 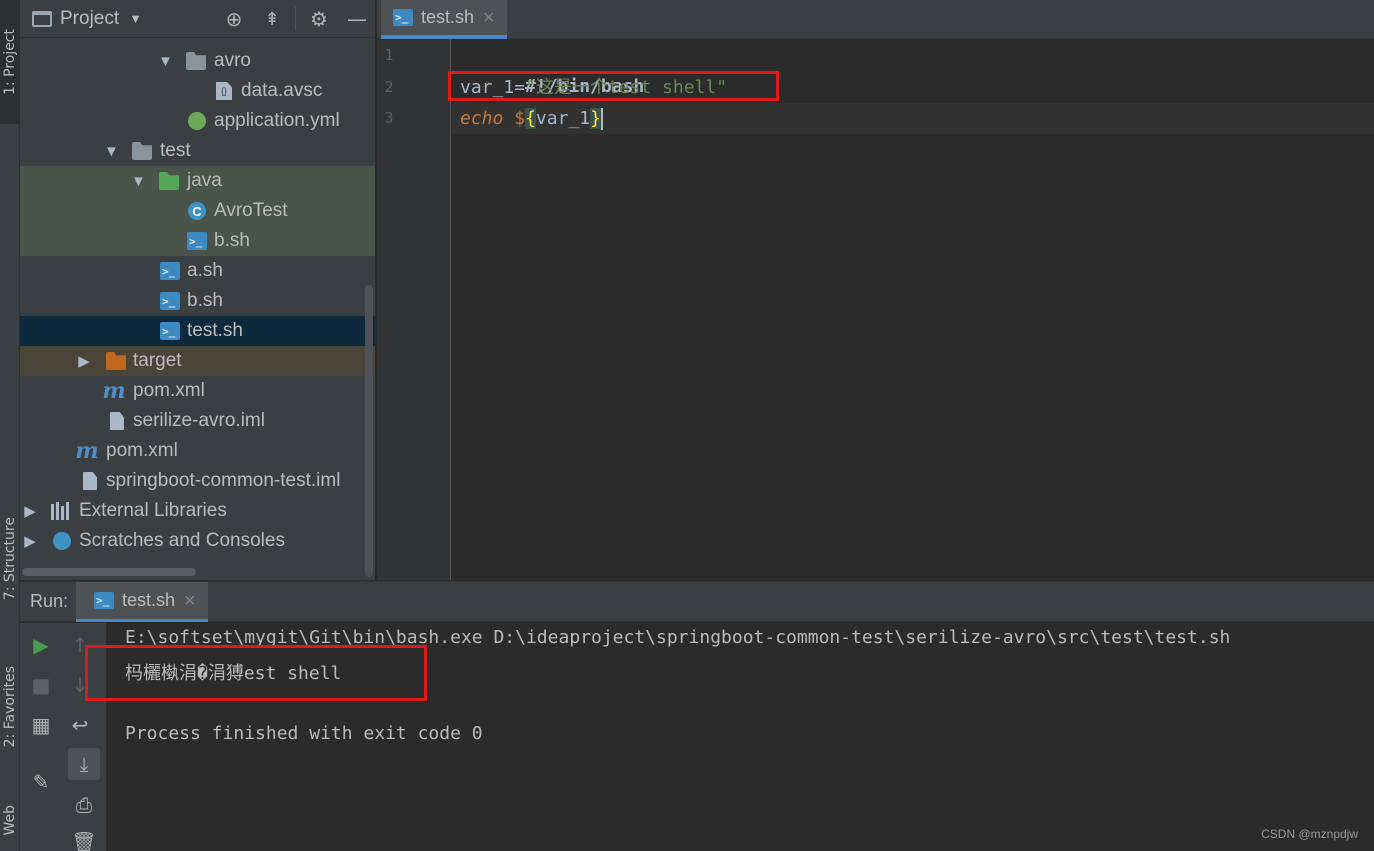 What do you see at coordinates (482, 118) in the screenshot?
I see `echo-keyword: echo` at bounding box center [482, 118].